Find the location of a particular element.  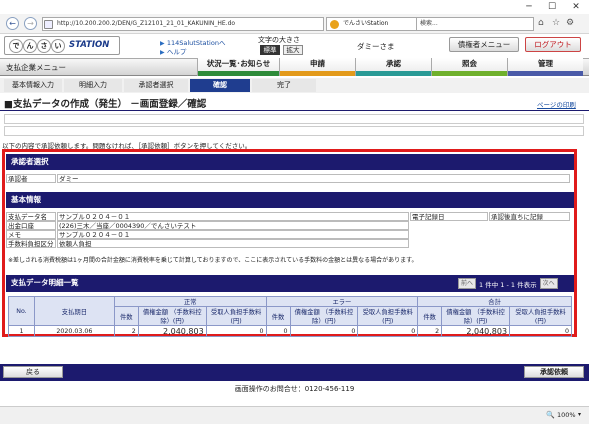

minimize-icon: ─ is located at coordinates (529, 7).